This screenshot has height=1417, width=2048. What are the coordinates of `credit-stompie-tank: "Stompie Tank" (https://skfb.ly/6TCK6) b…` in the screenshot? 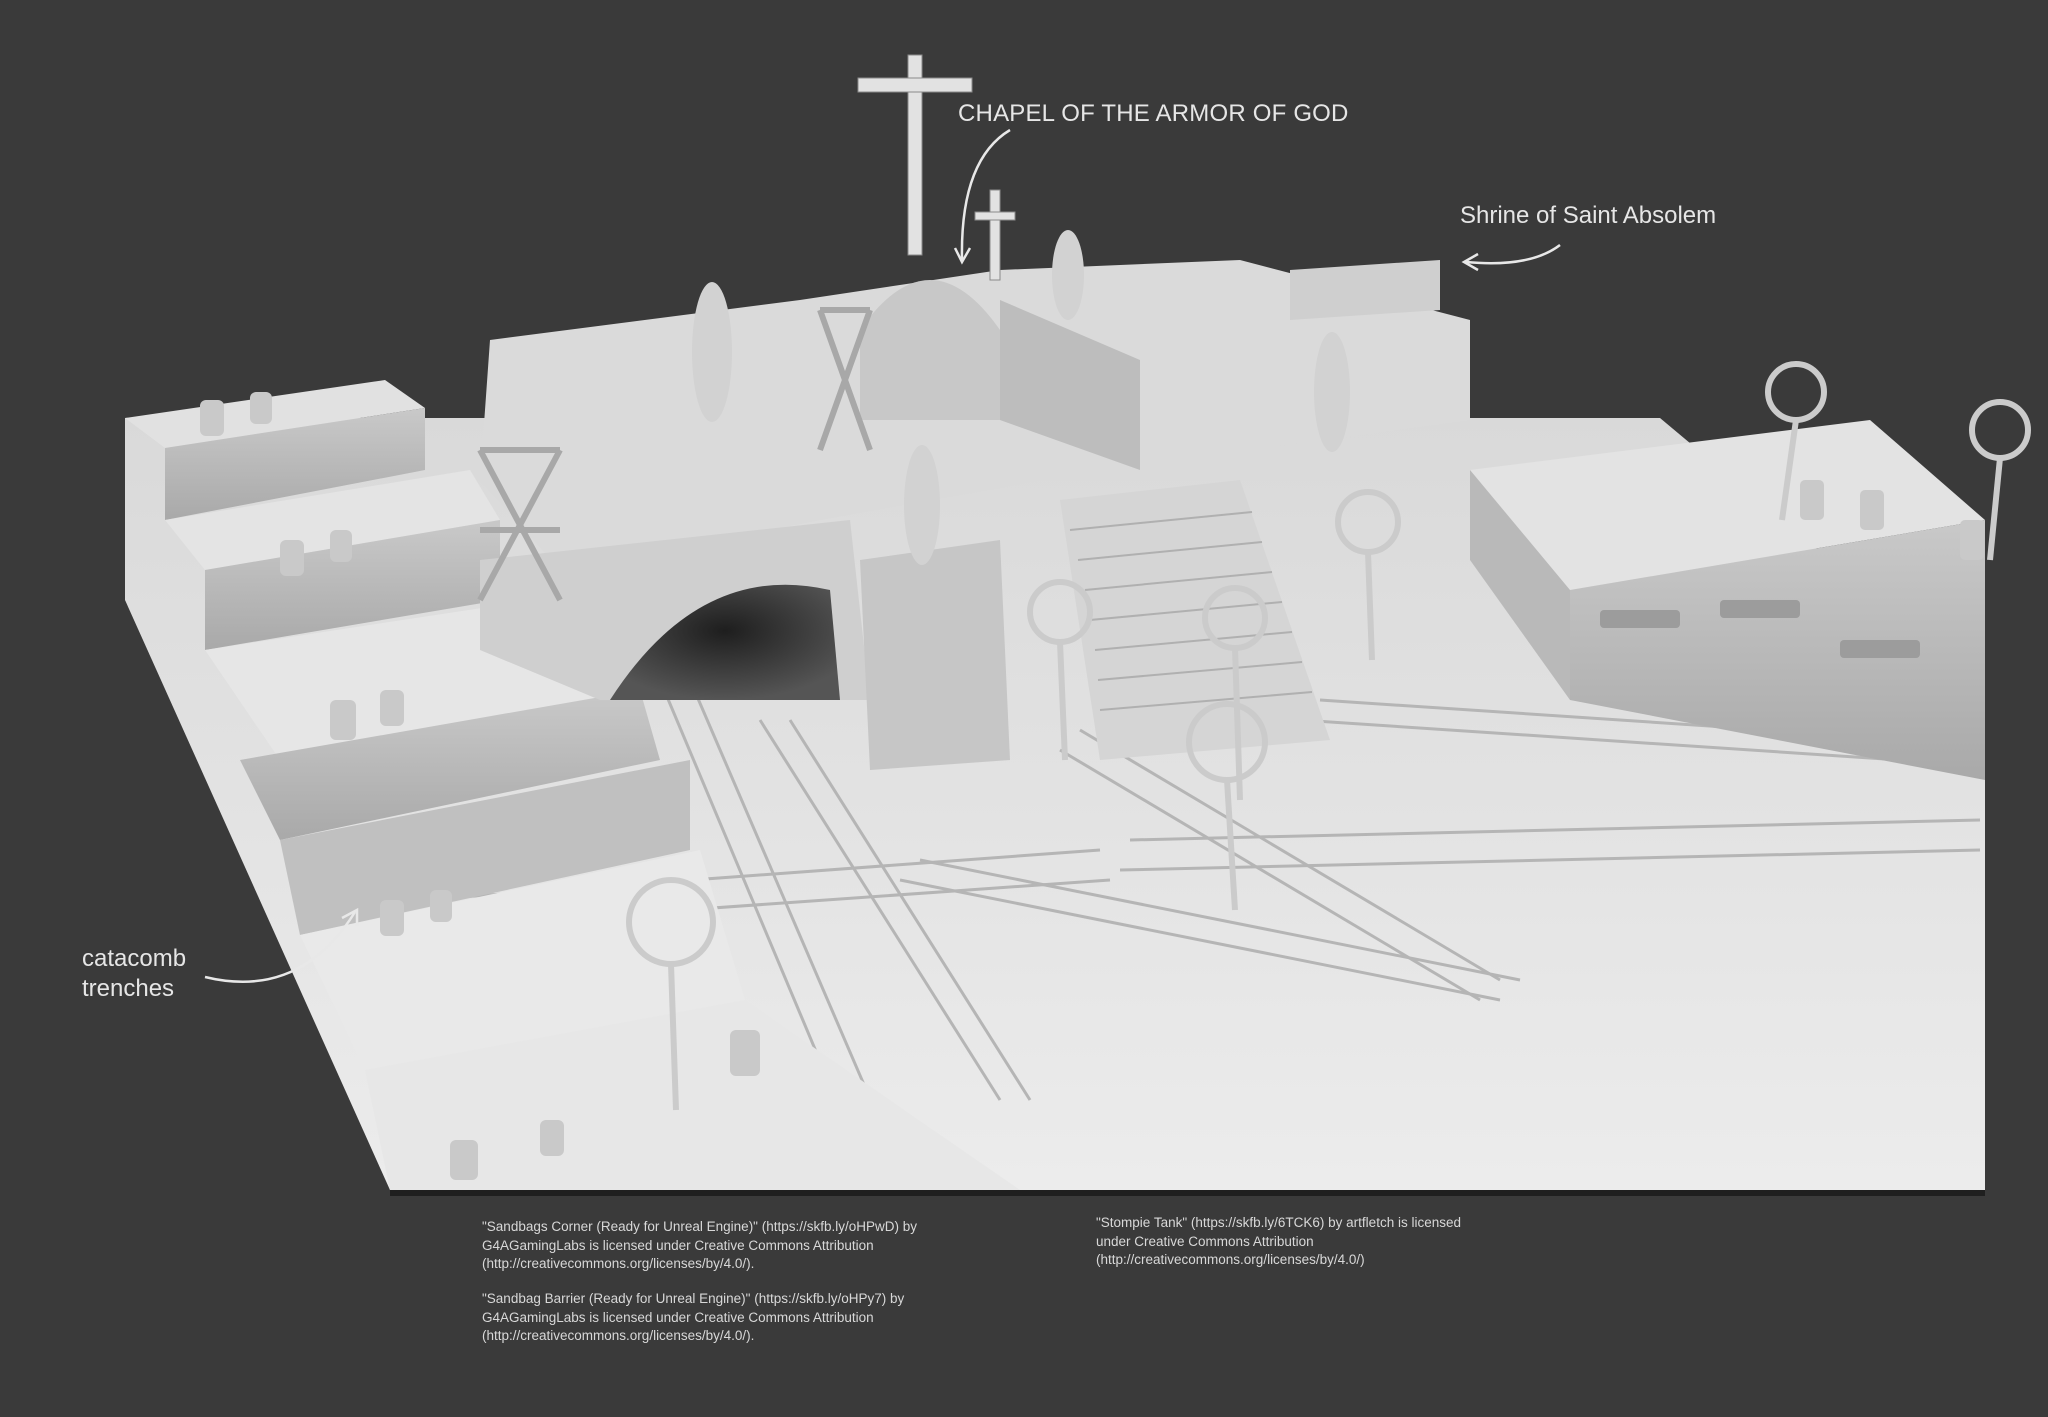 It's located at (1278, 1241).